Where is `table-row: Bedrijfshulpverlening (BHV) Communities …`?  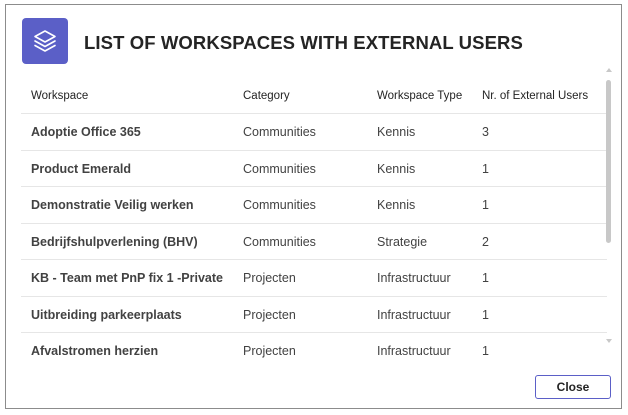 table-row: Bedrijfshulpverlening (BHV) Communities … is located at coordinates (314, 242).